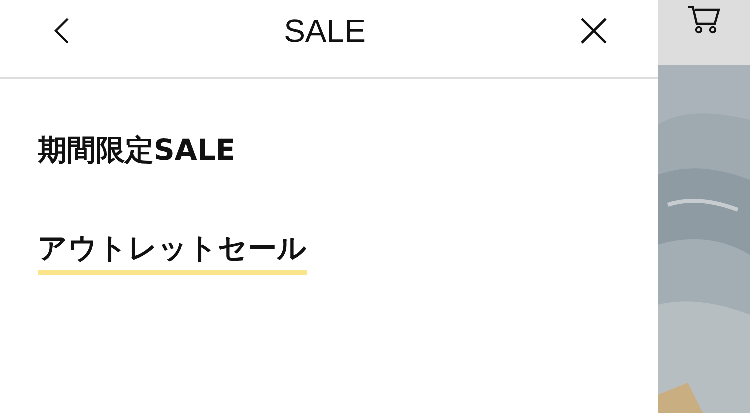 This screenshot has width=750, height=413. I want to click on back-icon, so click(62, 31).